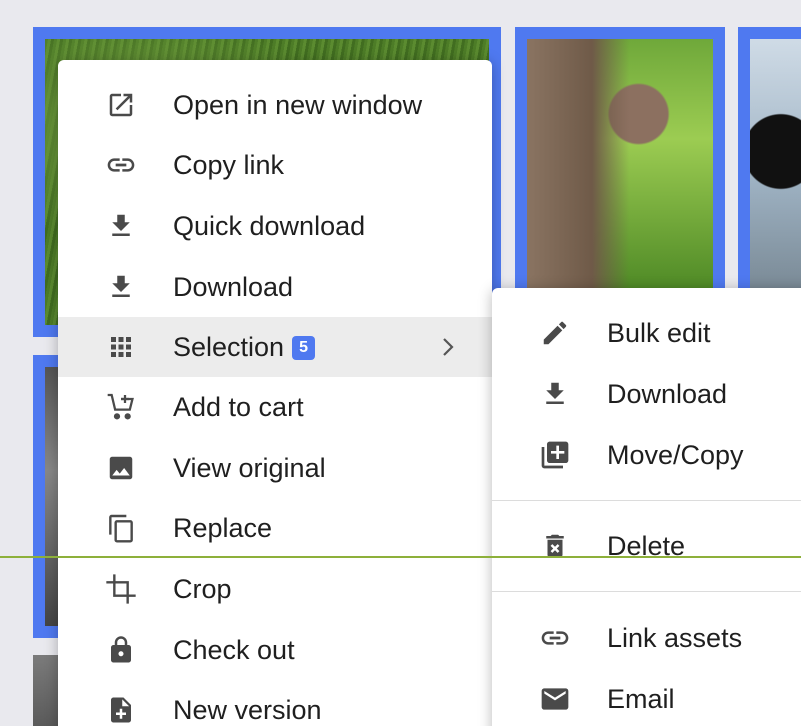  Describe the element at coordinates (223, 527) in the screenshot. I see `menu-item-label: Replace` at that location.